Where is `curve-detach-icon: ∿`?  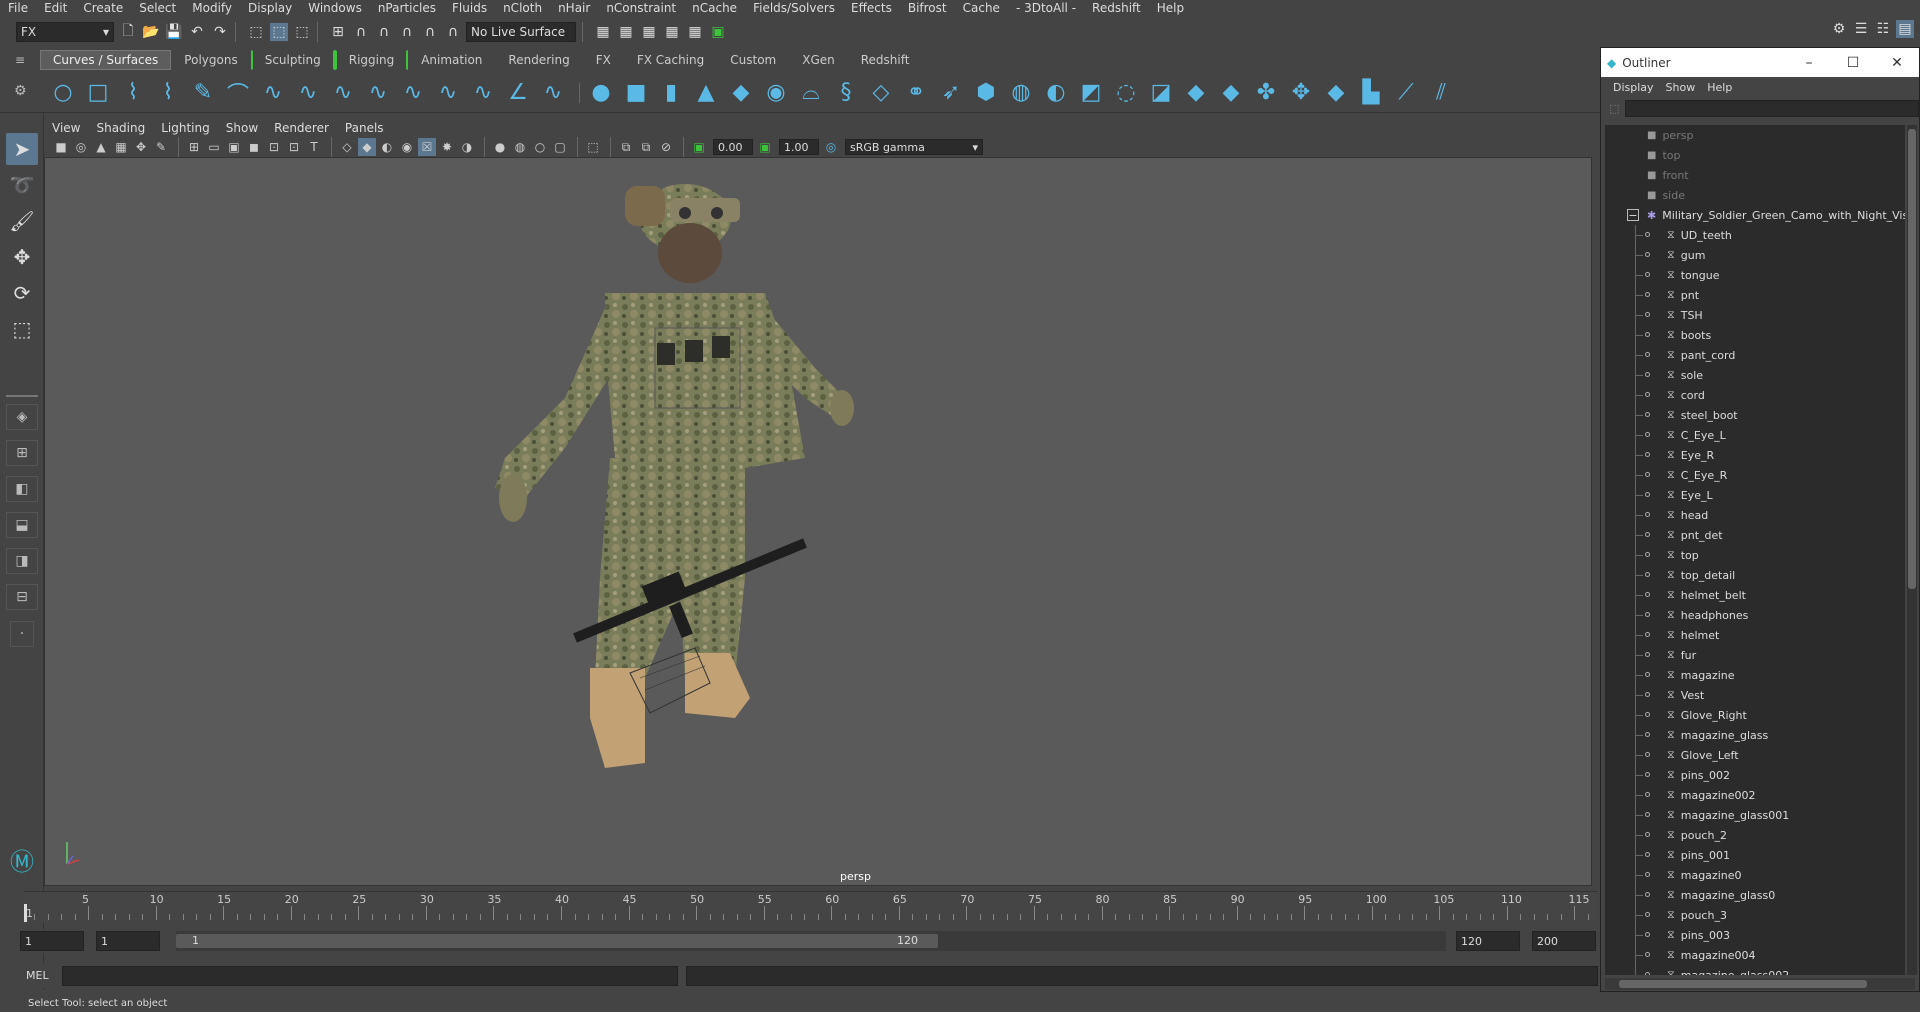 curve-detach-icon: ∿ is located at coordinates (308, 93).